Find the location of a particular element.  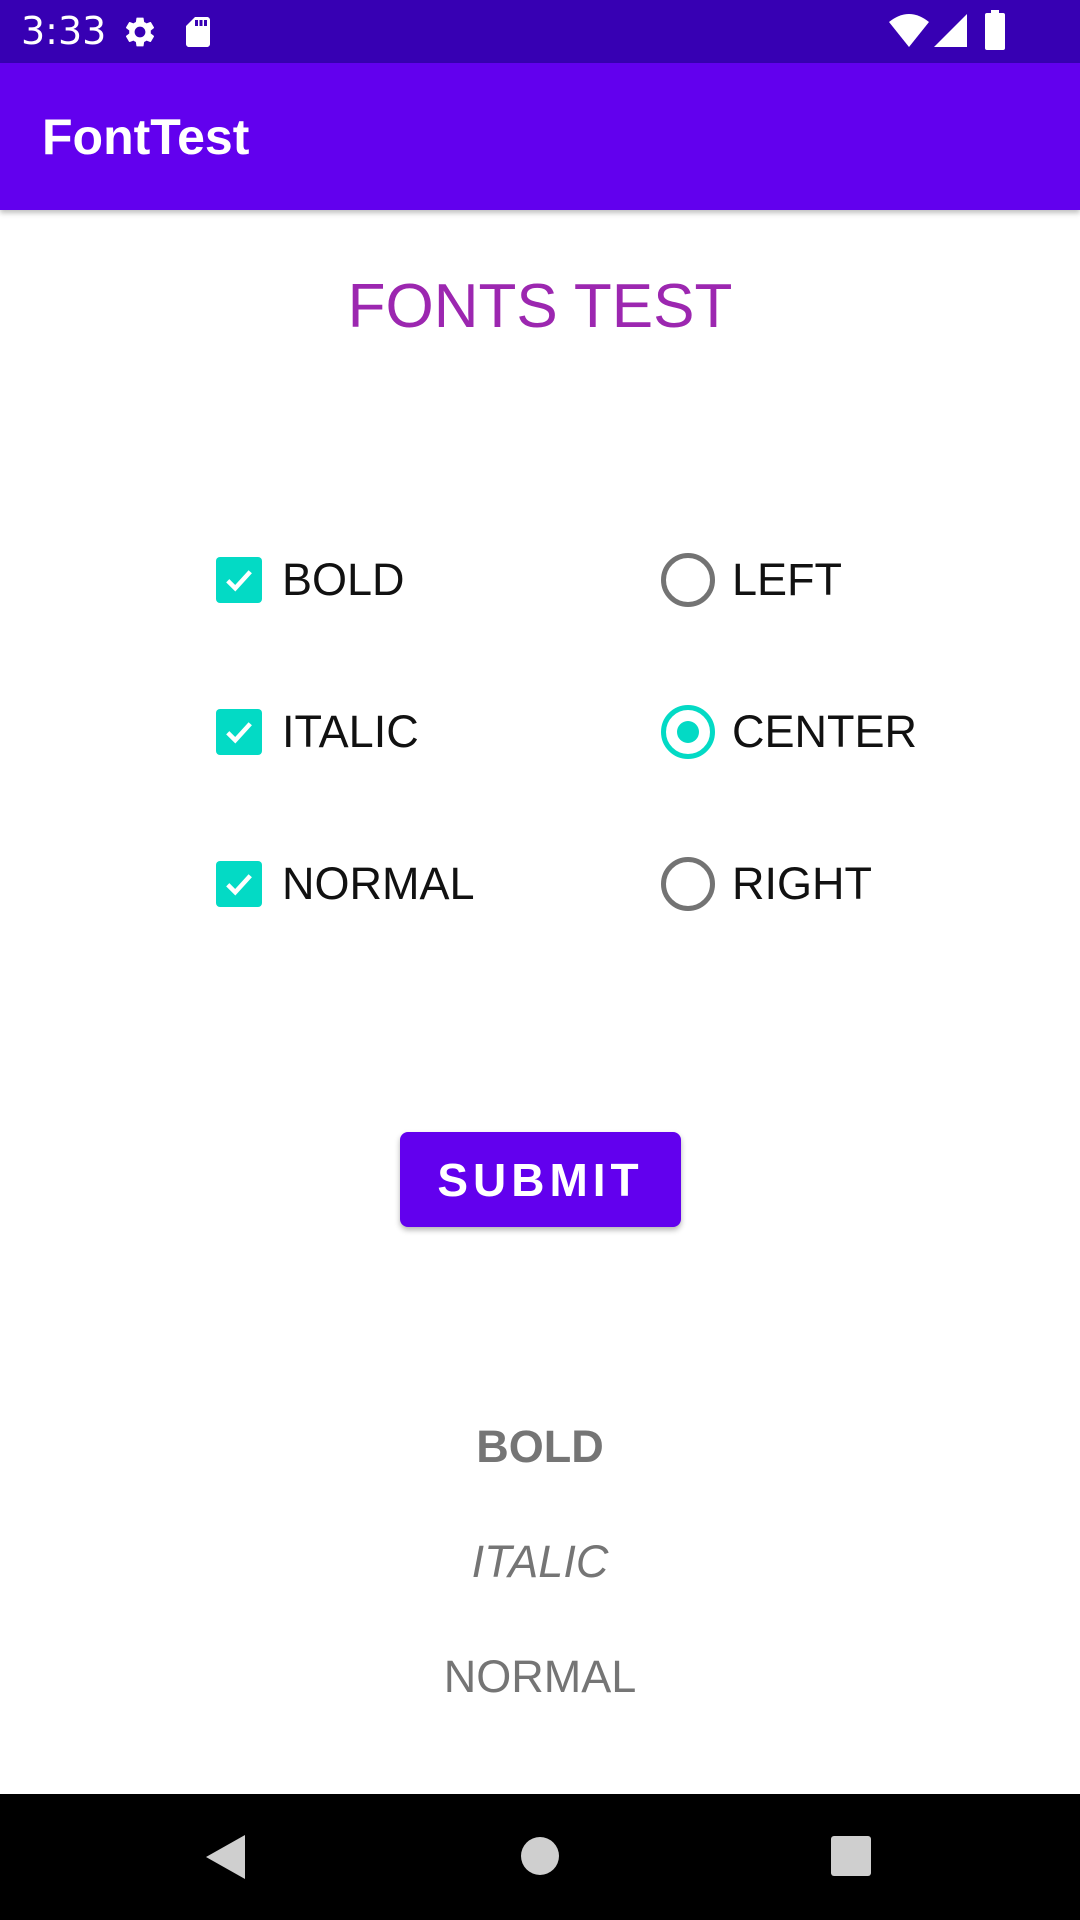

signal-icon is located at coordinates (950, 30).